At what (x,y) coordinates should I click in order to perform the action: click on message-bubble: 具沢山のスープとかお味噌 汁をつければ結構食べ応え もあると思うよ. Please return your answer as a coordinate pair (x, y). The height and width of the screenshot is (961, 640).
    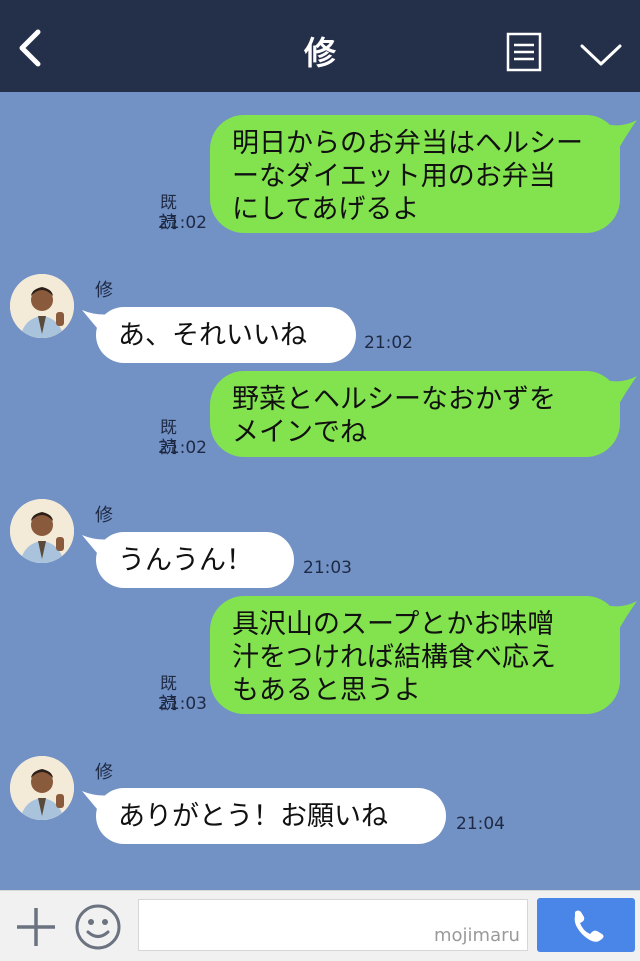
    Looking at the image, I should click on (415, 655).